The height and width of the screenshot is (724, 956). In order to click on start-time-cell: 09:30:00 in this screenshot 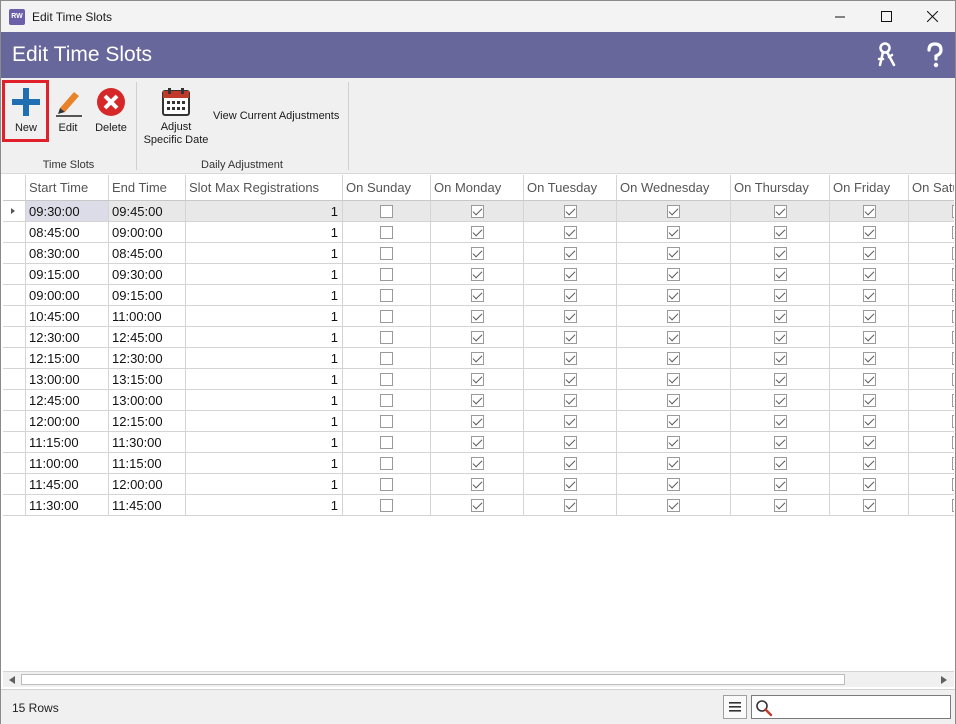, I will do `click(67, 211)`.